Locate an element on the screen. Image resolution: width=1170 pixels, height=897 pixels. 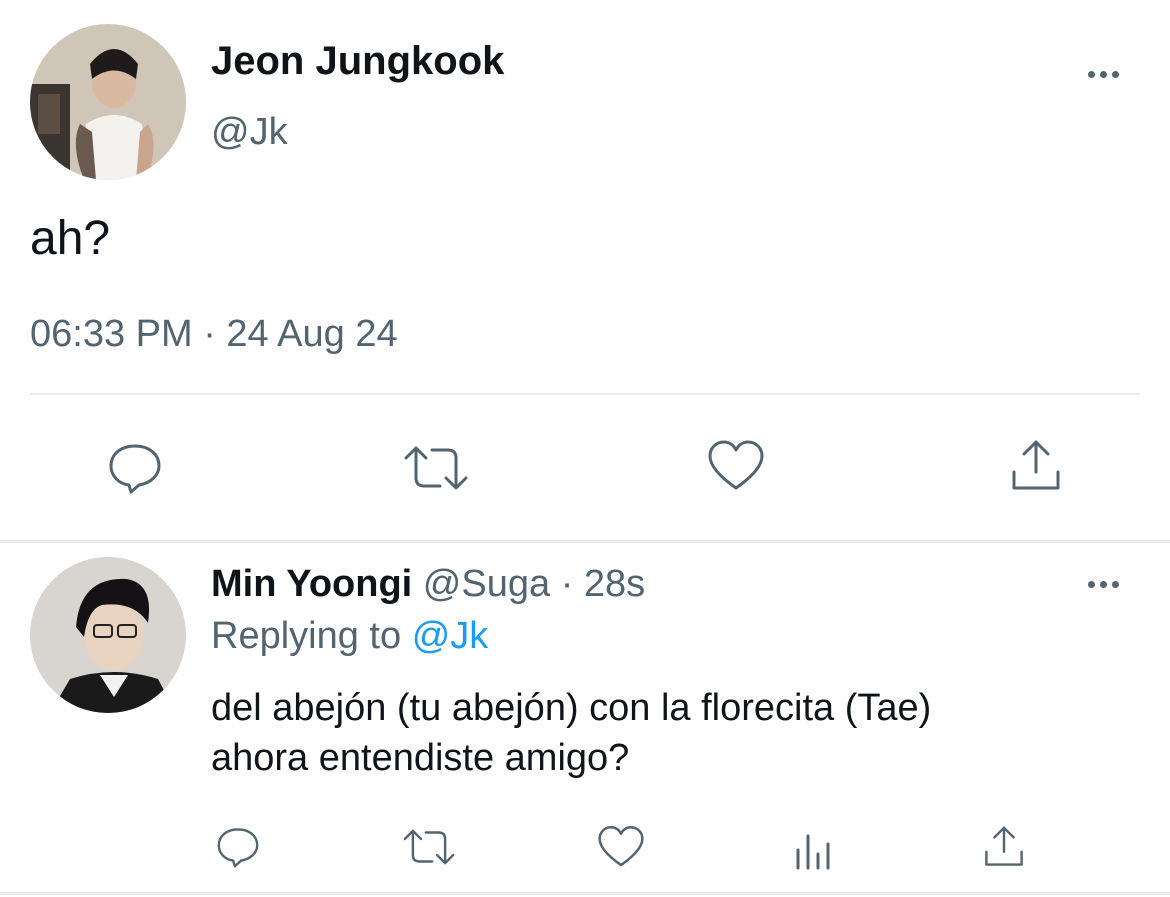
author-name: Jeon Jungkook is located at coordinates (357, 61).